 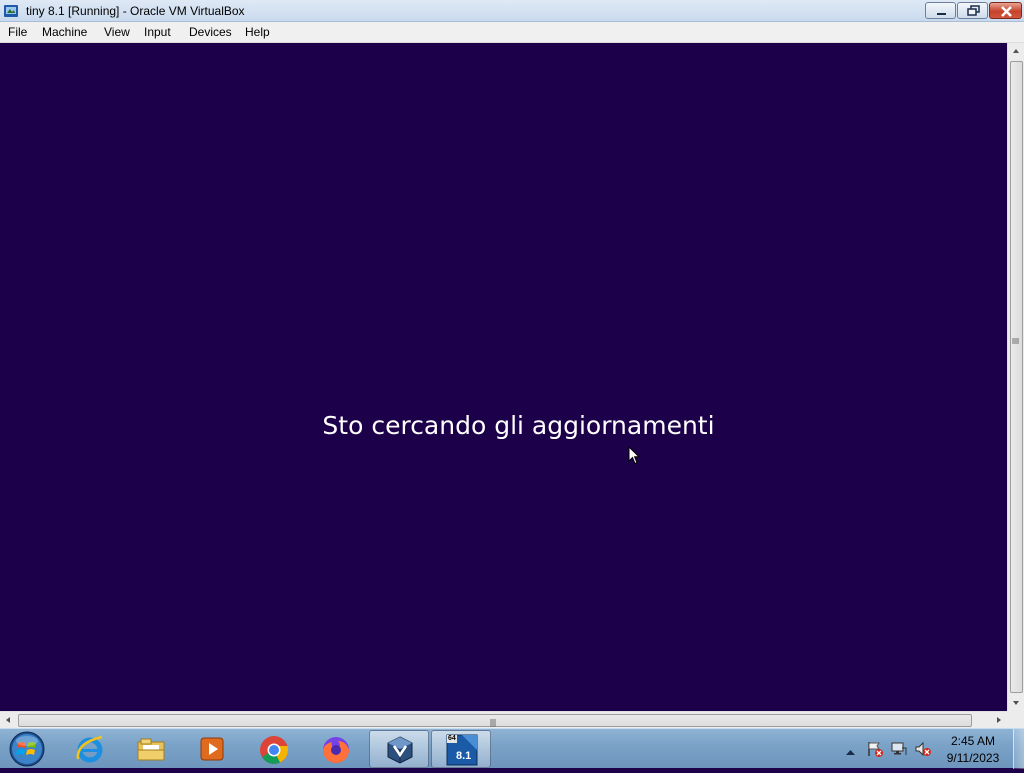 I want to click on clock-time: 2:45 AM, so click(x=973, y=741).